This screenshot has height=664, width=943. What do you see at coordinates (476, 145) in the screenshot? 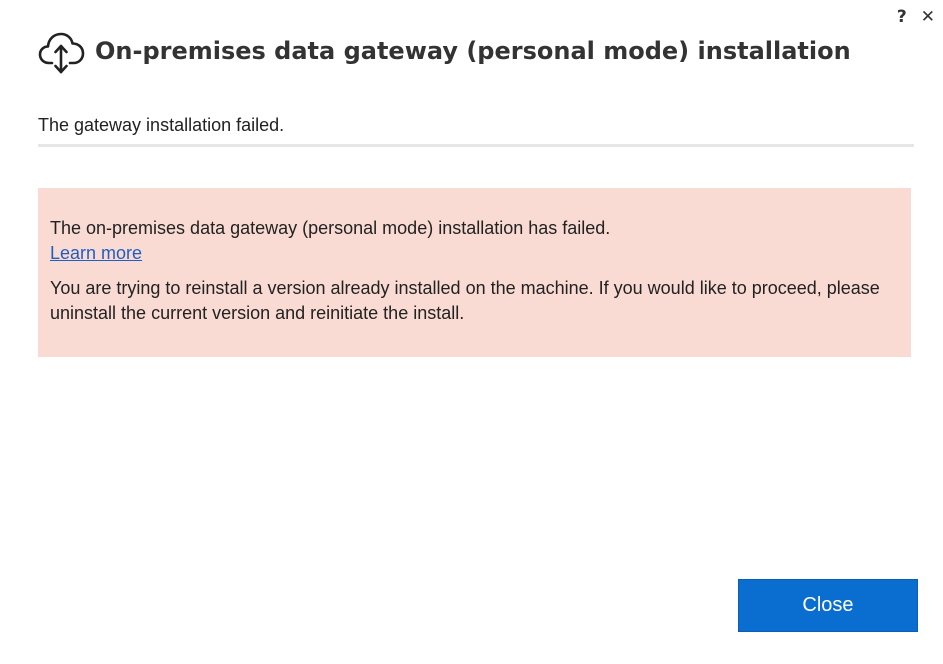
I see `divider` at bounding box center [476, 145].